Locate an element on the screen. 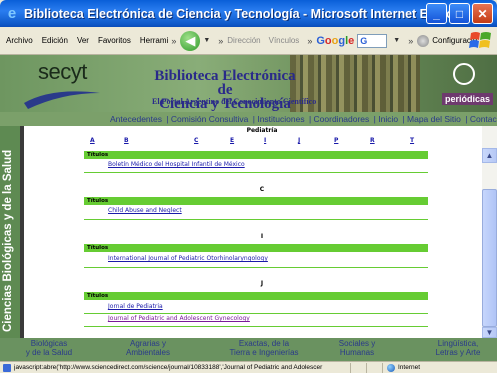  category-exactas: Exactas, de la Tierra e Ingenierías is located at coordinates (264, 348).